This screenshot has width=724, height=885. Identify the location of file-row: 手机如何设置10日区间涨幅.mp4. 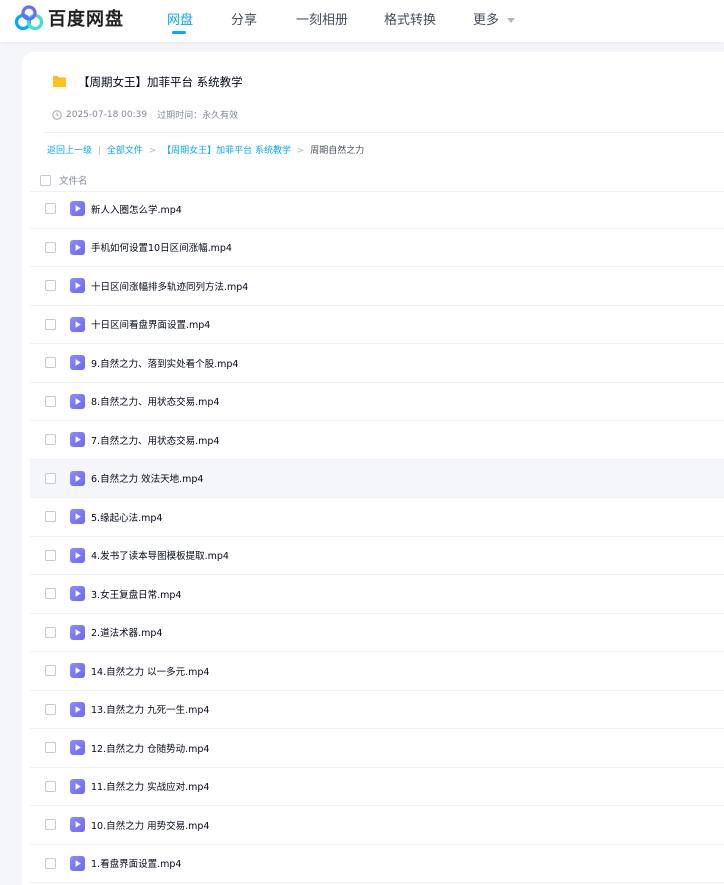
(377, 248).